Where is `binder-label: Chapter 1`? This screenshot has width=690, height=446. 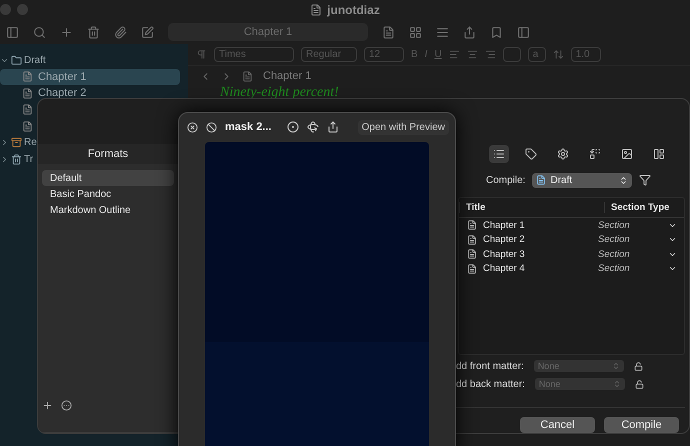 binder-label: Chapter 1 is located at coordinates (62, 76).